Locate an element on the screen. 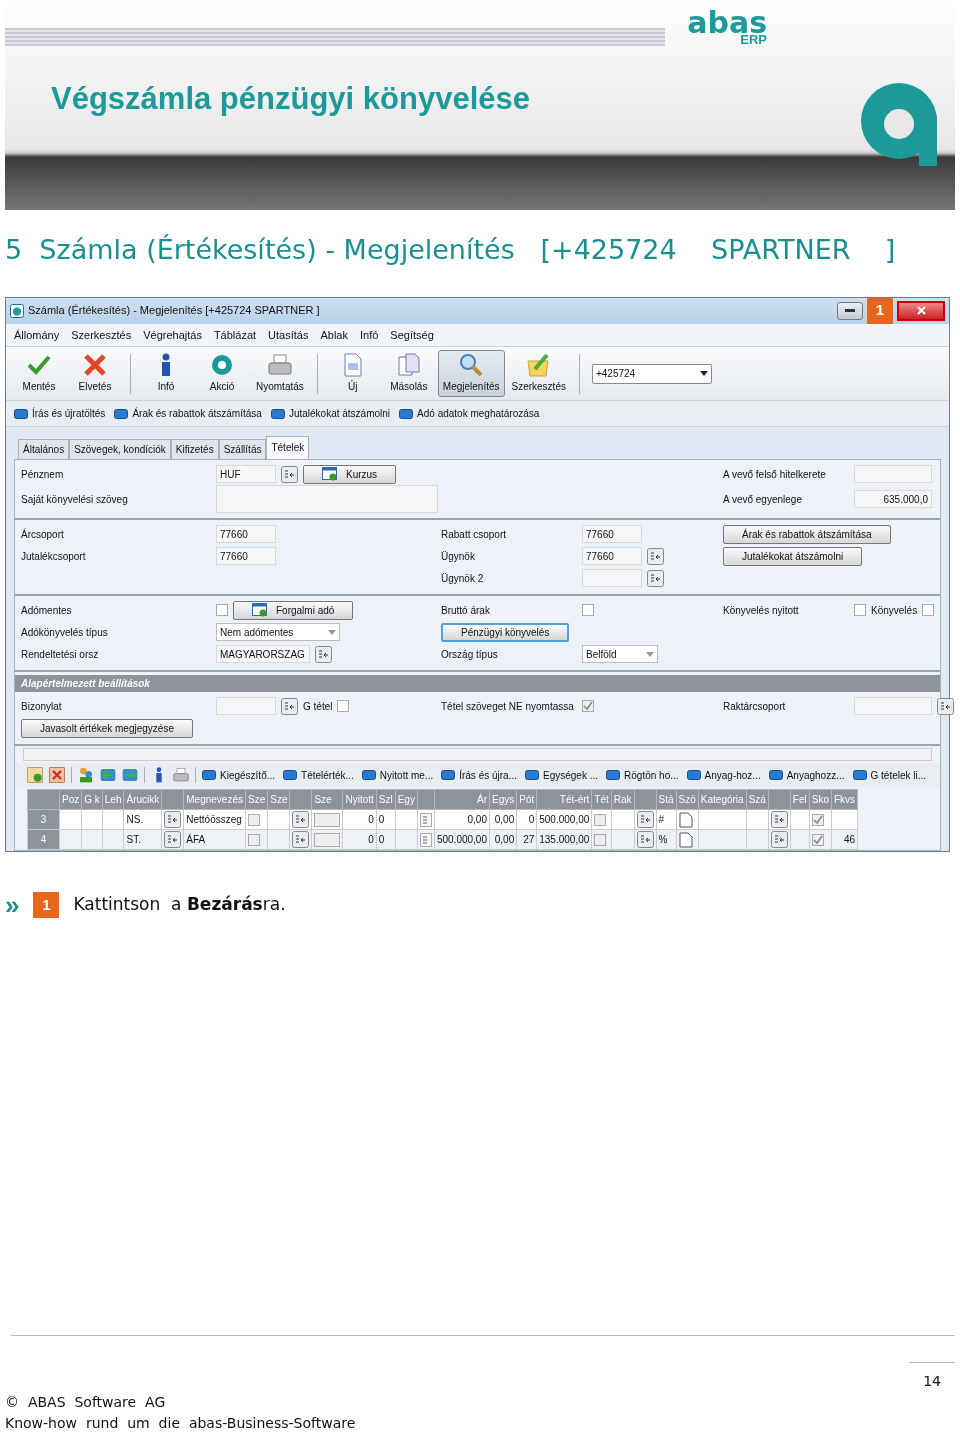 The width and height of the screenshot is (960, 1436). minimize-button is located at coordinates (850, 310).